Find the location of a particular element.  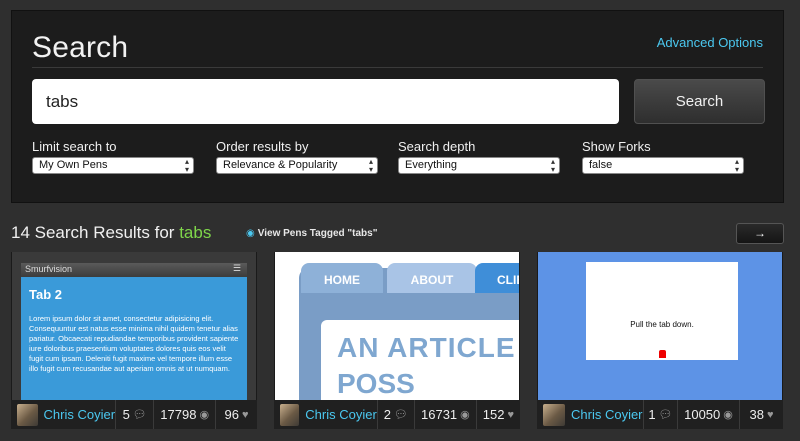

card-footer: Chris Coyier 5 💬︎ 17798 ◉ 96 ♥ is located at coordinates (134, 414).